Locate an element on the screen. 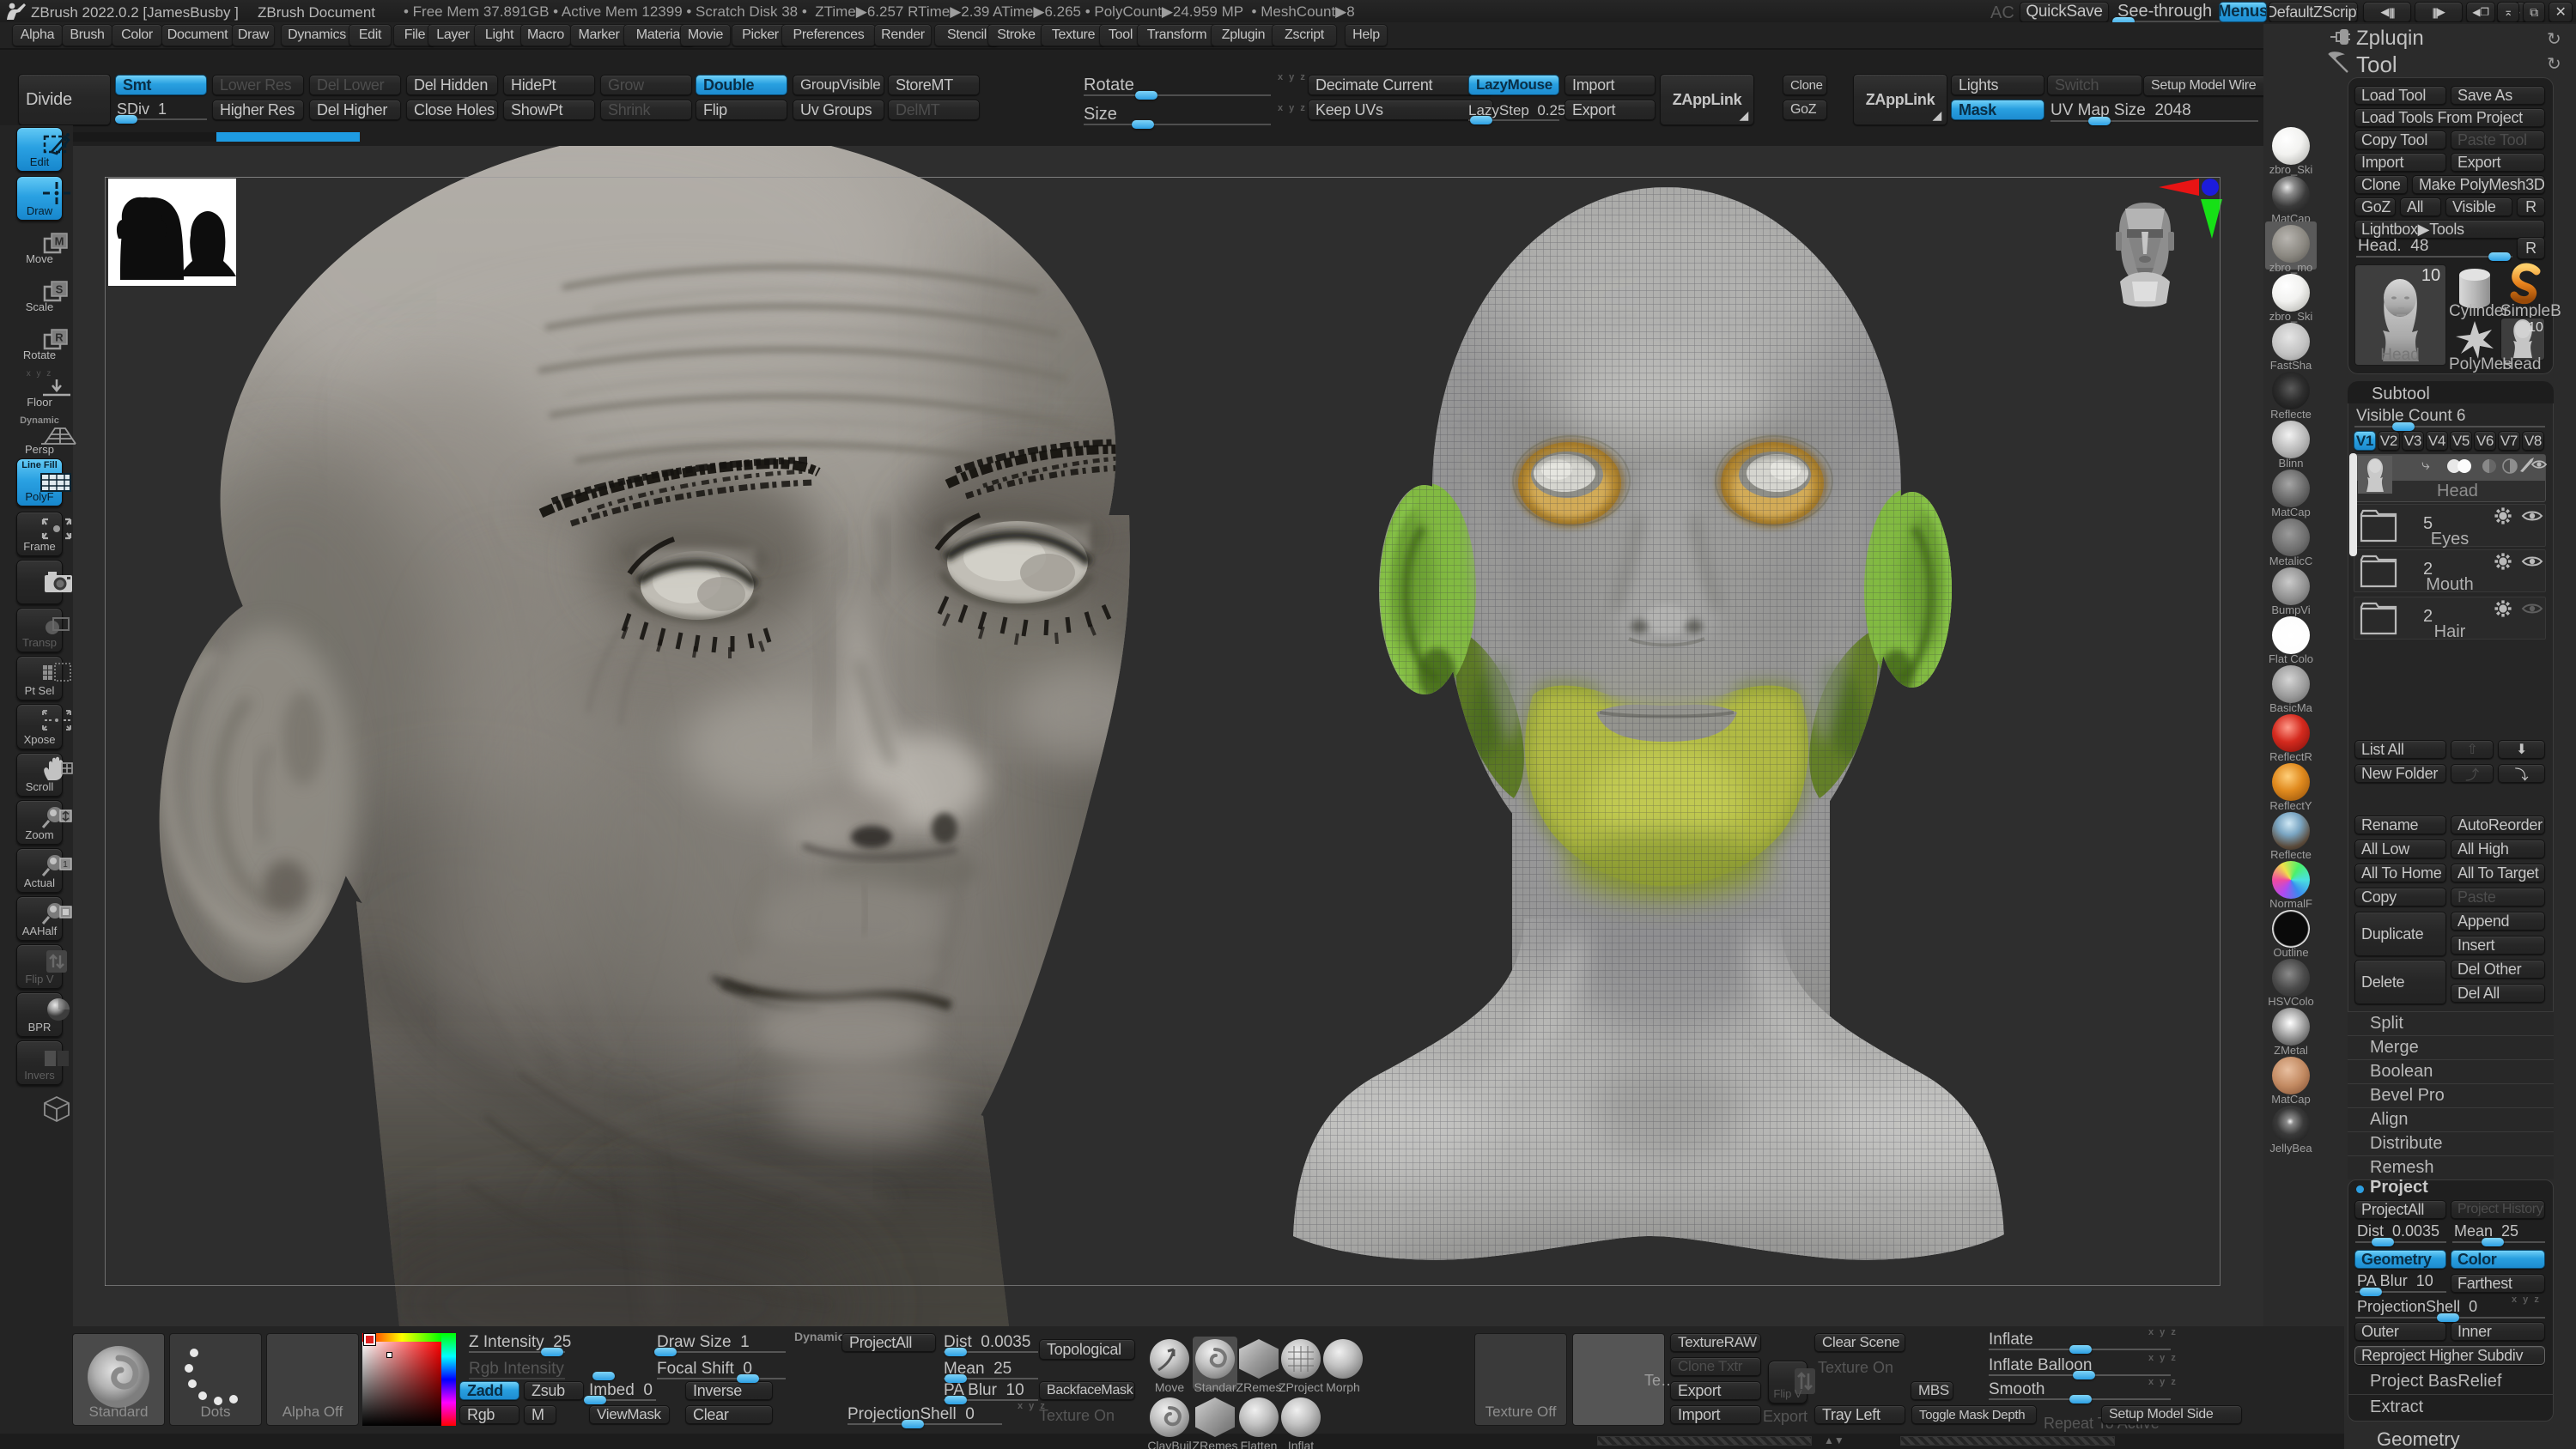 Image resolution: width=2576 pixels, height=1449 pixels. svg-text: S is located at coordinates (60, 289).